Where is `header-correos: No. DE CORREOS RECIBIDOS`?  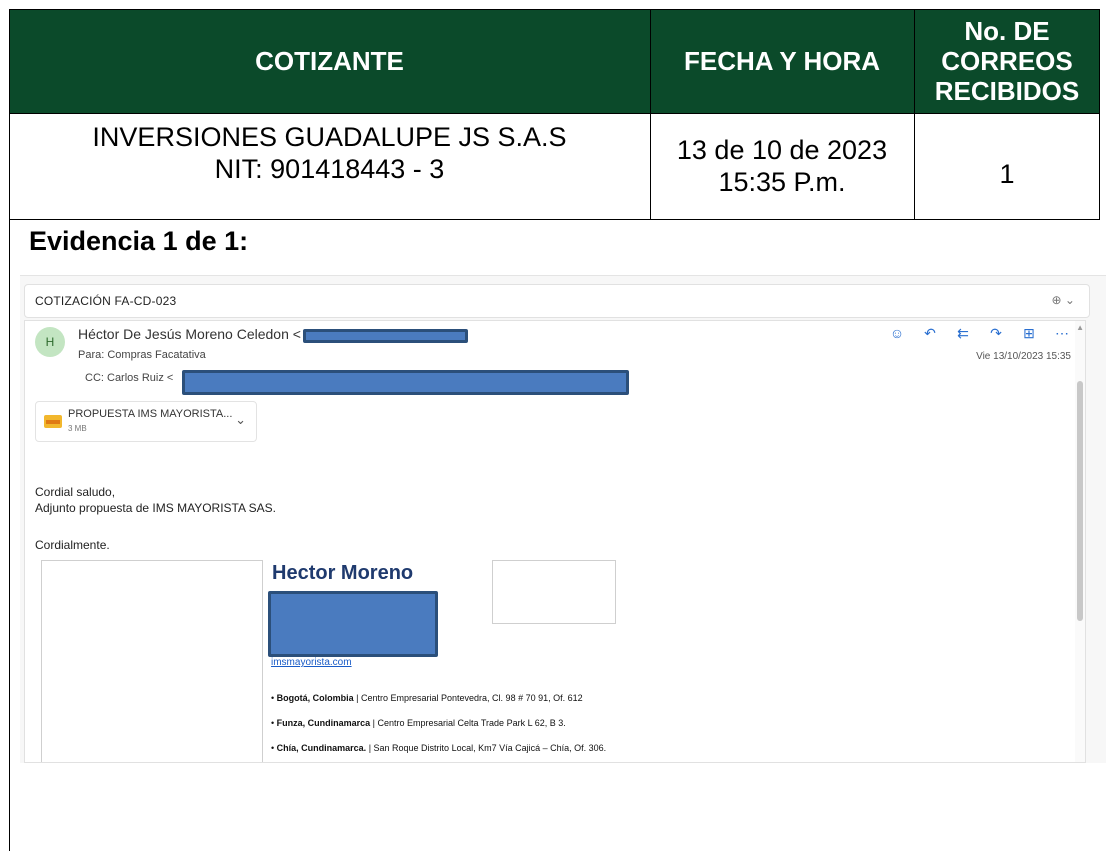
header-correos: No. DE CORREOS RECIBIDOS is located at coordinates (1007, 61).